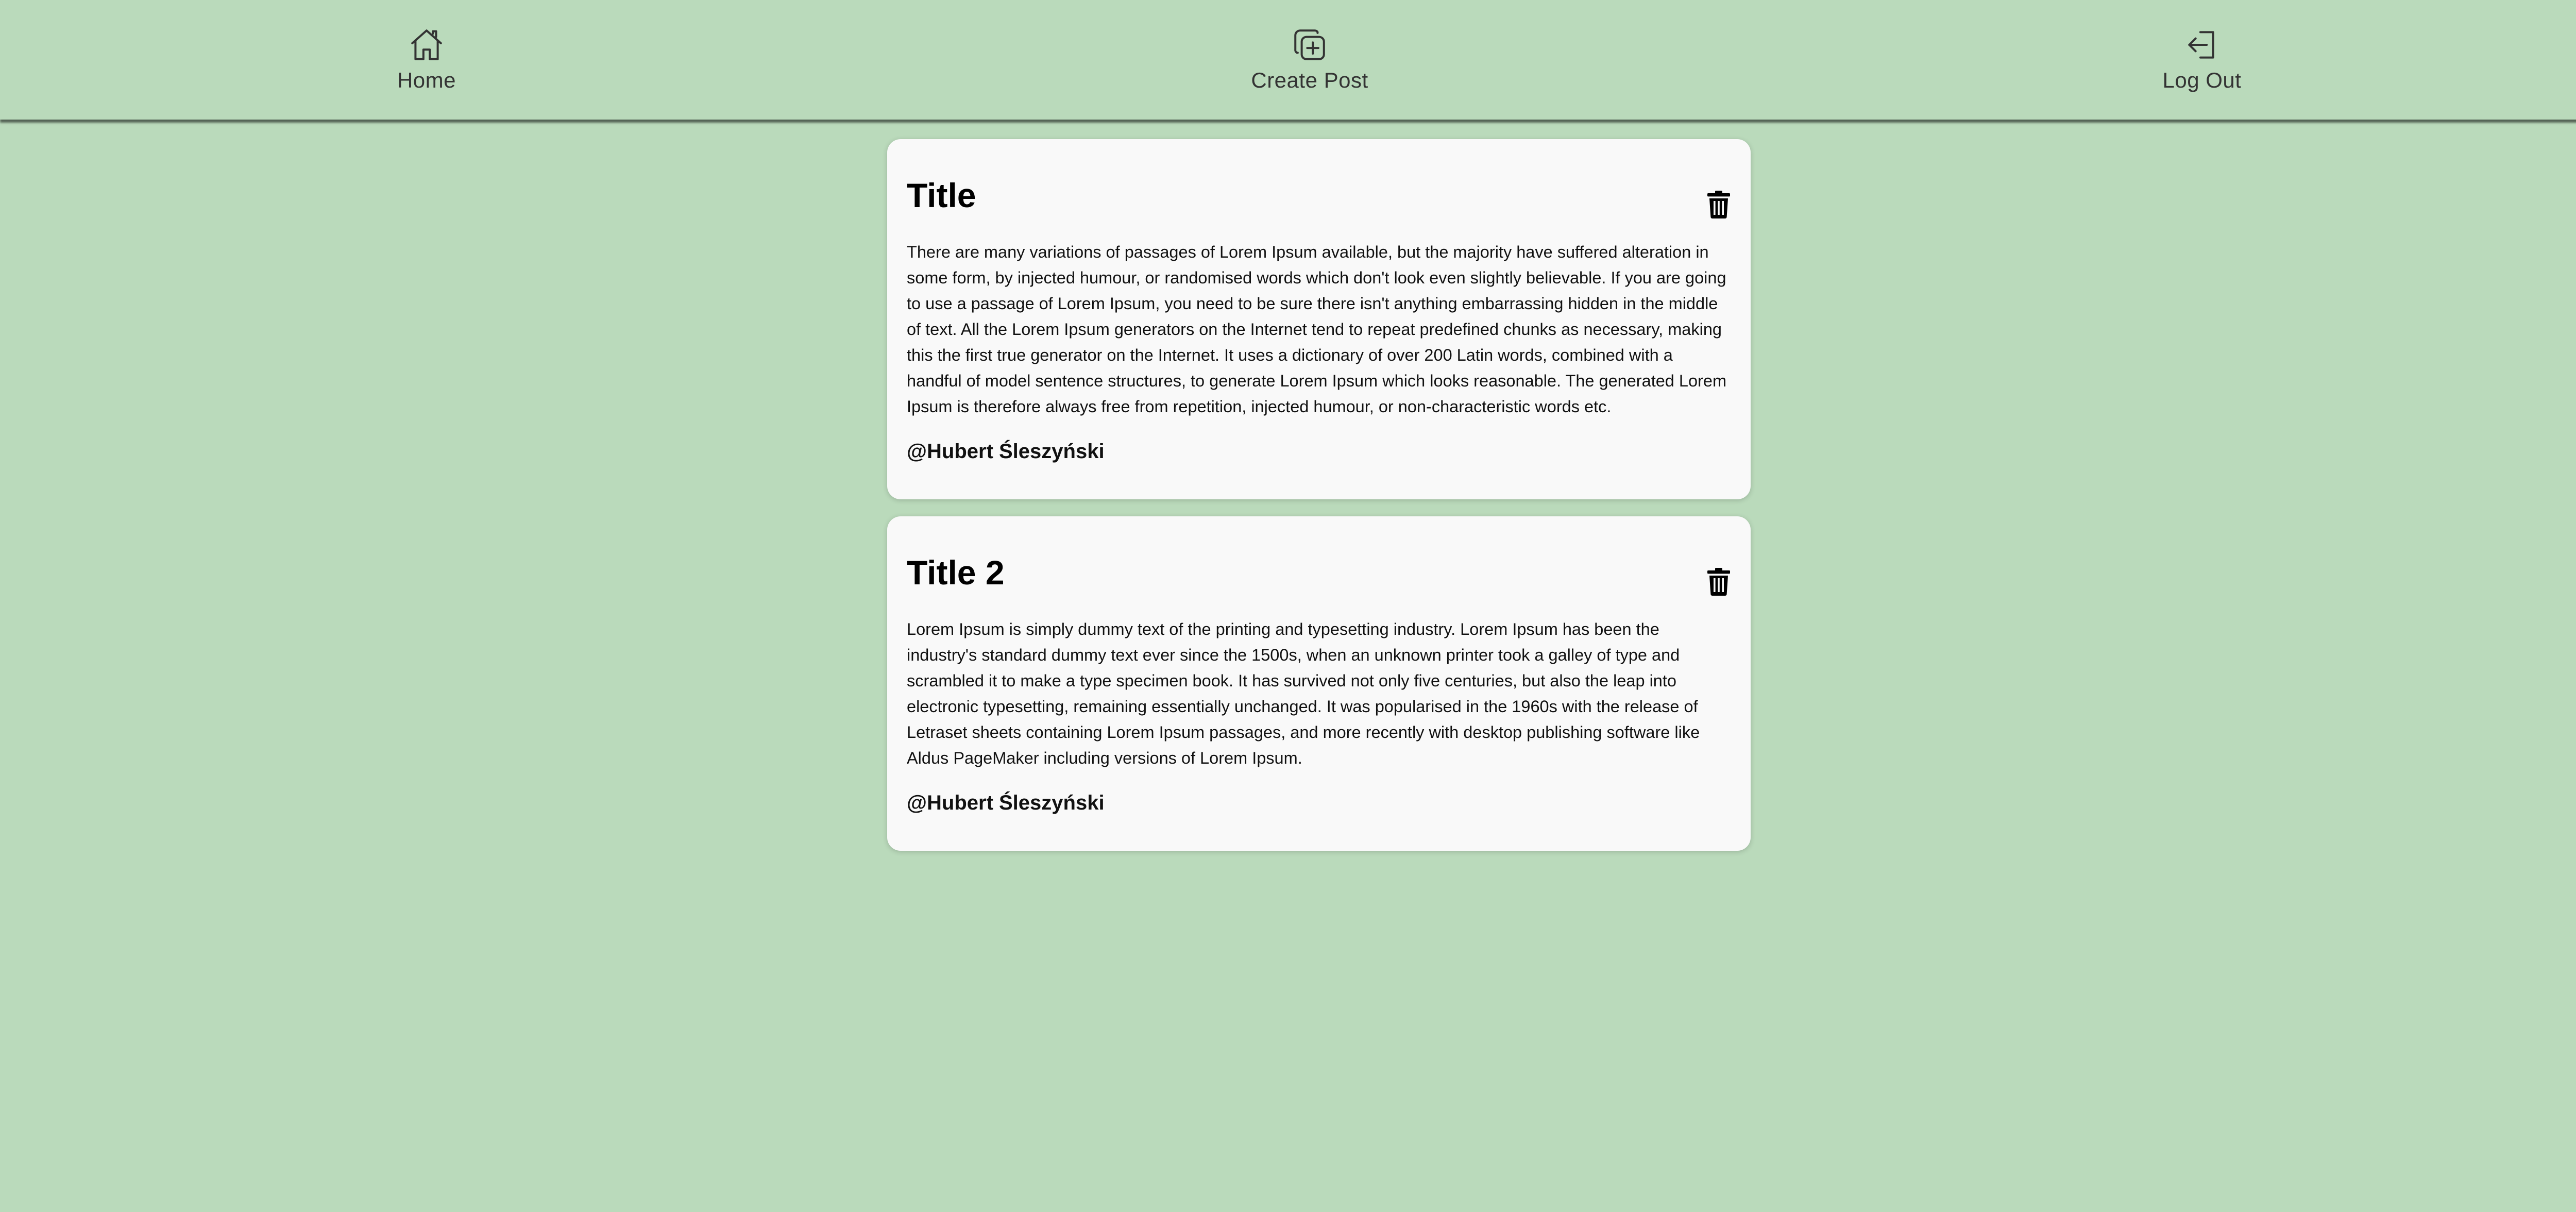  Describe the element at coordinates (426, 80) in the screenshot. I see `nav-home-label: Home` at that location.